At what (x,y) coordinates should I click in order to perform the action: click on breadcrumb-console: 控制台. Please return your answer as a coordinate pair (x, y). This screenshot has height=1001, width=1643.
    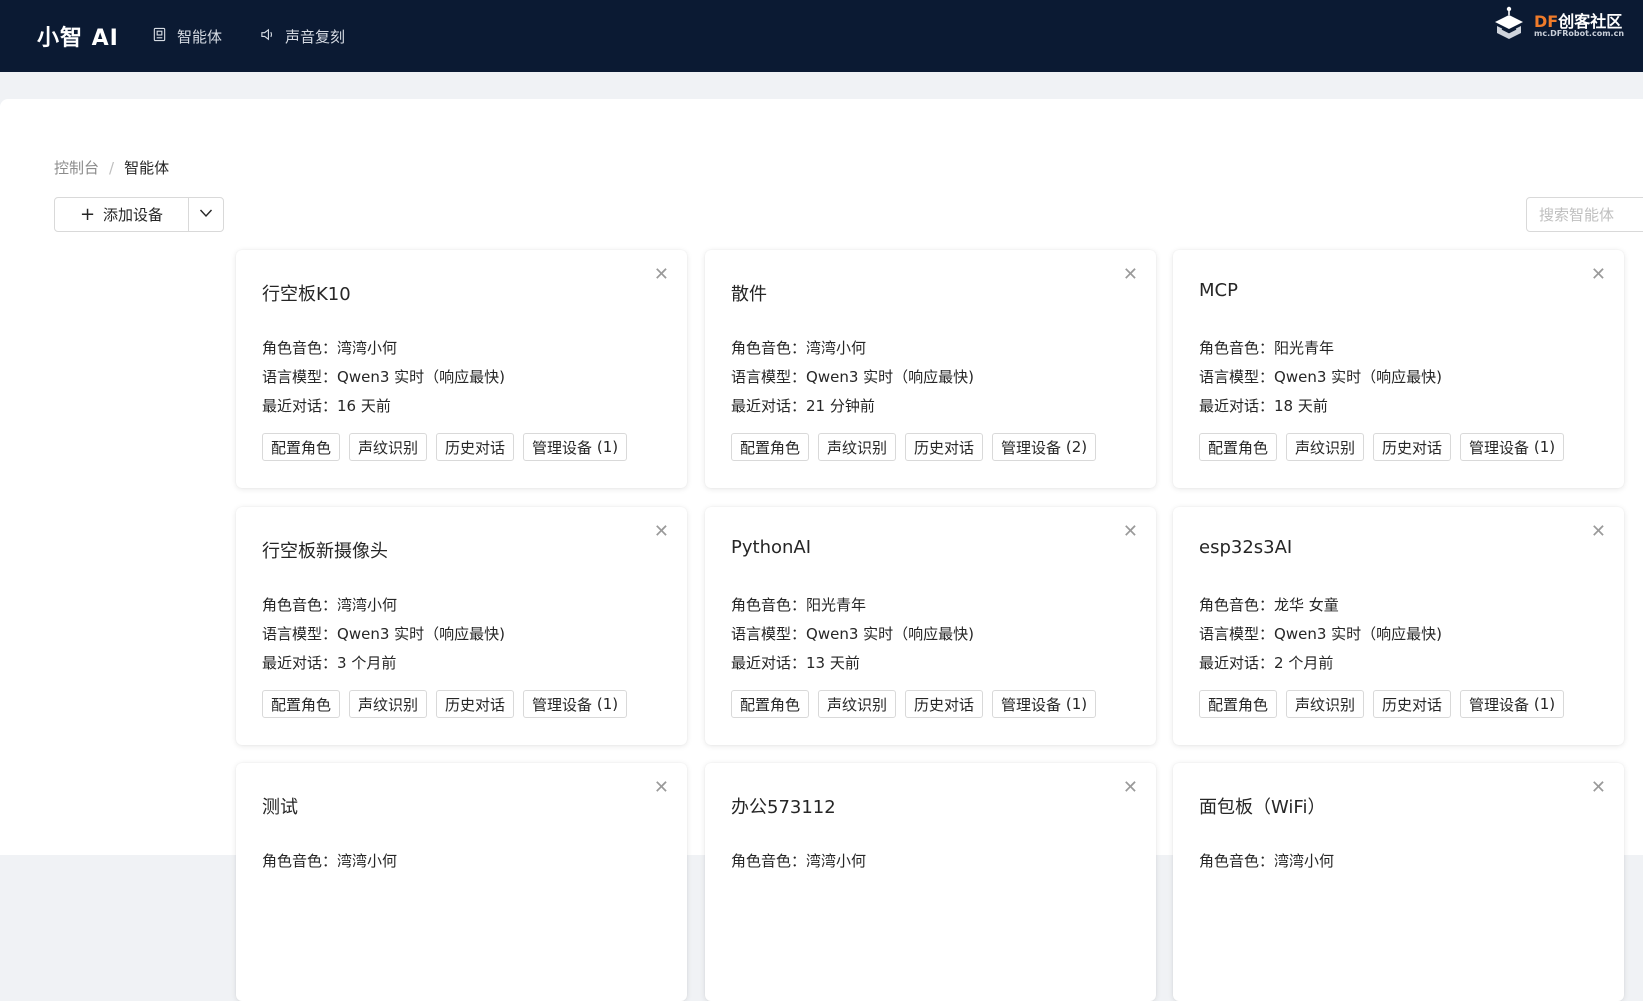
    Looking at the image, I should click on (76, 167).